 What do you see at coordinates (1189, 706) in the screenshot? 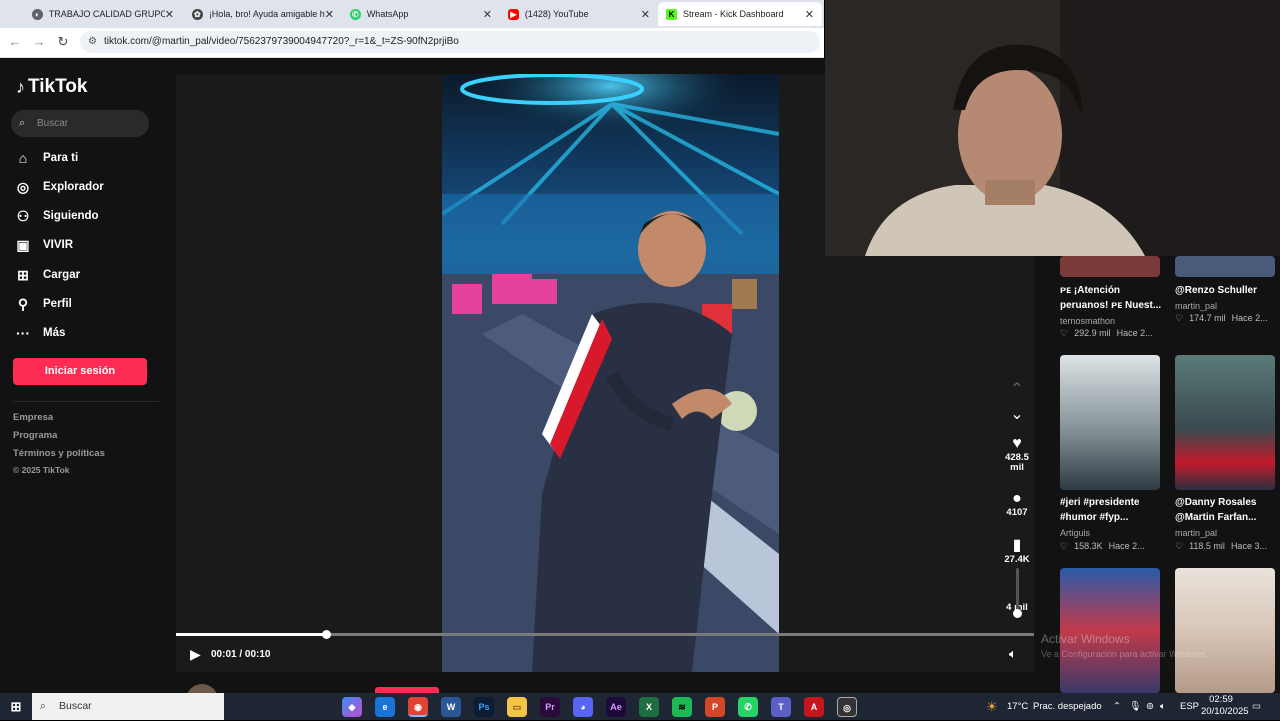
I see `language-indicator: ESP` at bounding box center [1189, 706].